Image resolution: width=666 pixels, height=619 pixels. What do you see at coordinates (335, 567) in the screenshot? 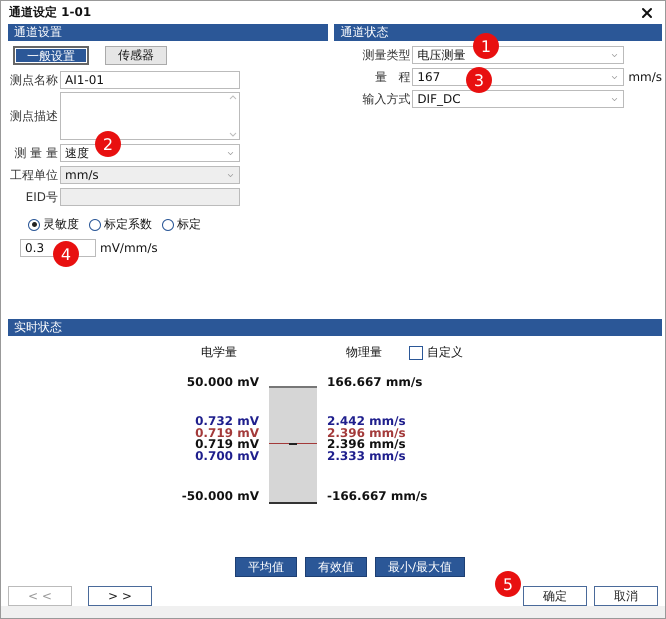
I see `statistic-button: 有效值` at bounding box center [335, 567].